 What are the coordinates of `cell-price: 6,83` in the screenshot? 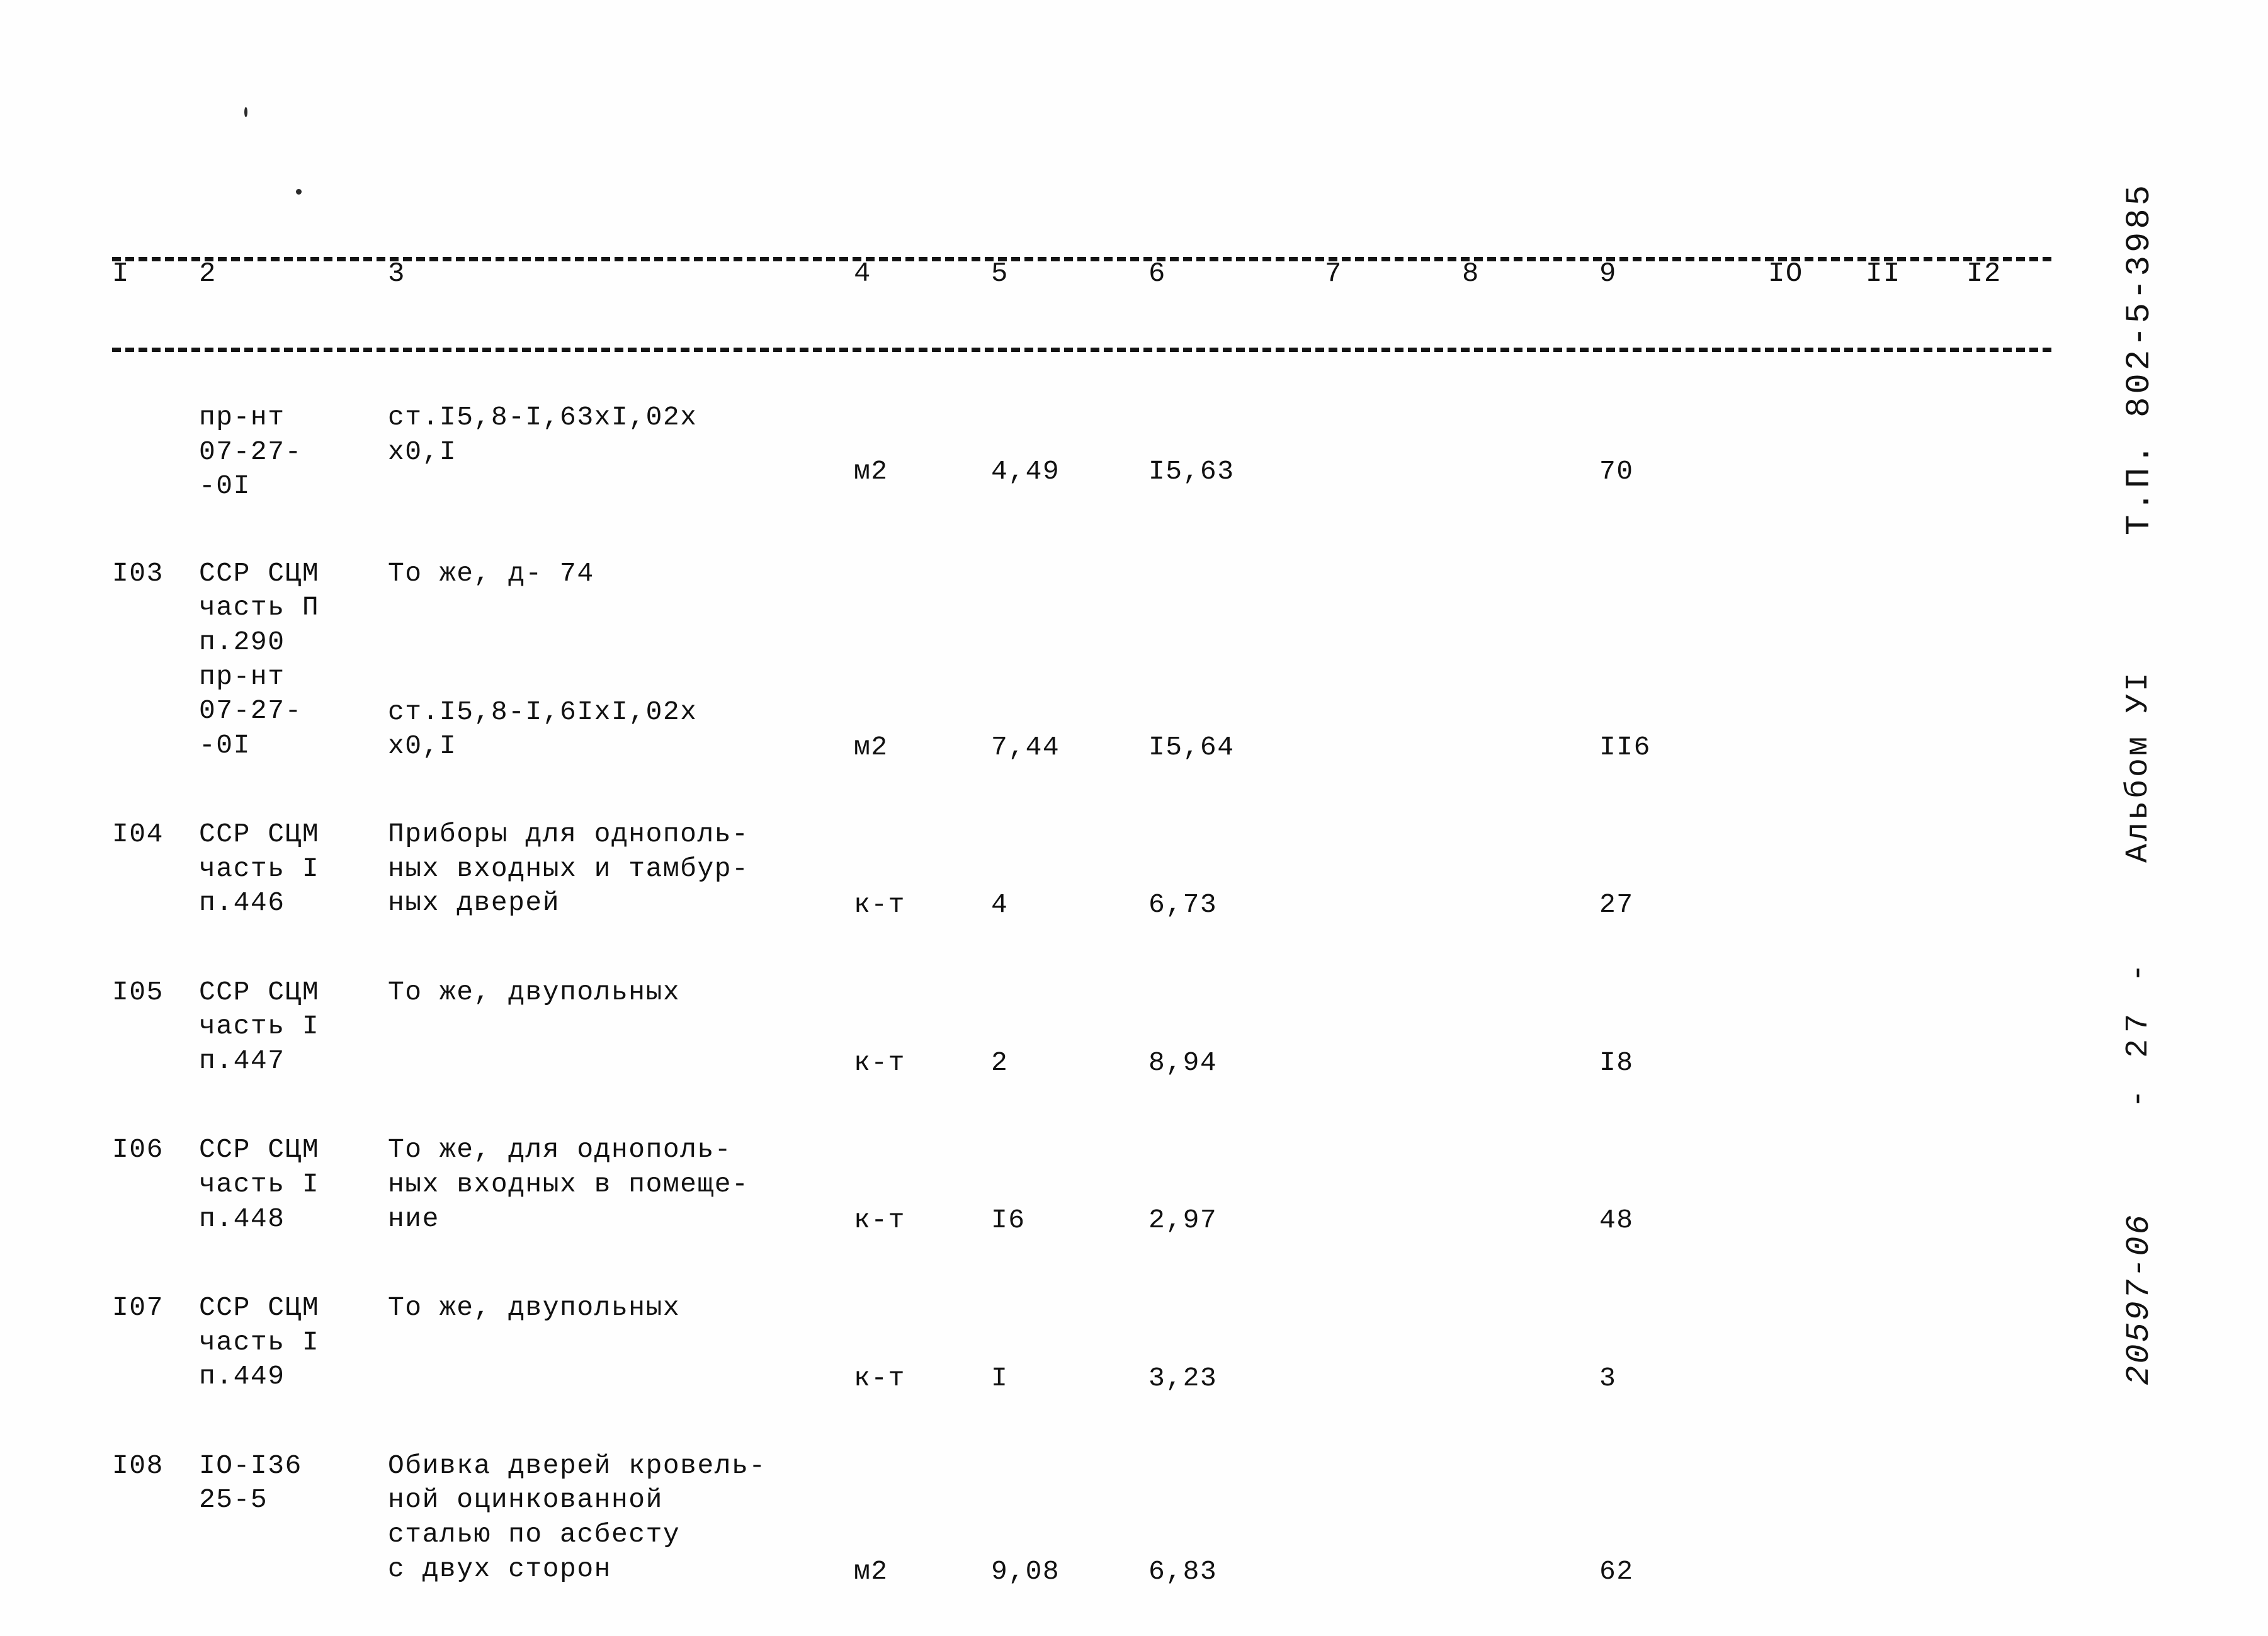 It's located at (1183, 1571).